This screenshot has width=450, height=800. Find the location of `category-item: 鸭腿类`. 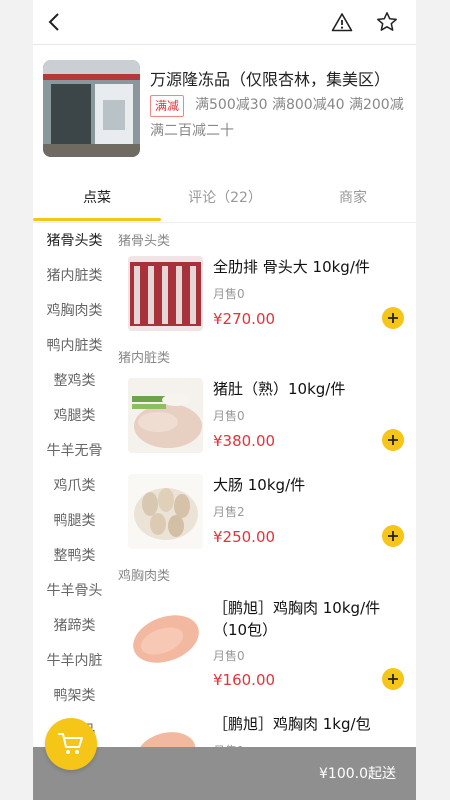

category-item: 鸭腿类 is located at coordinates (74, 521).